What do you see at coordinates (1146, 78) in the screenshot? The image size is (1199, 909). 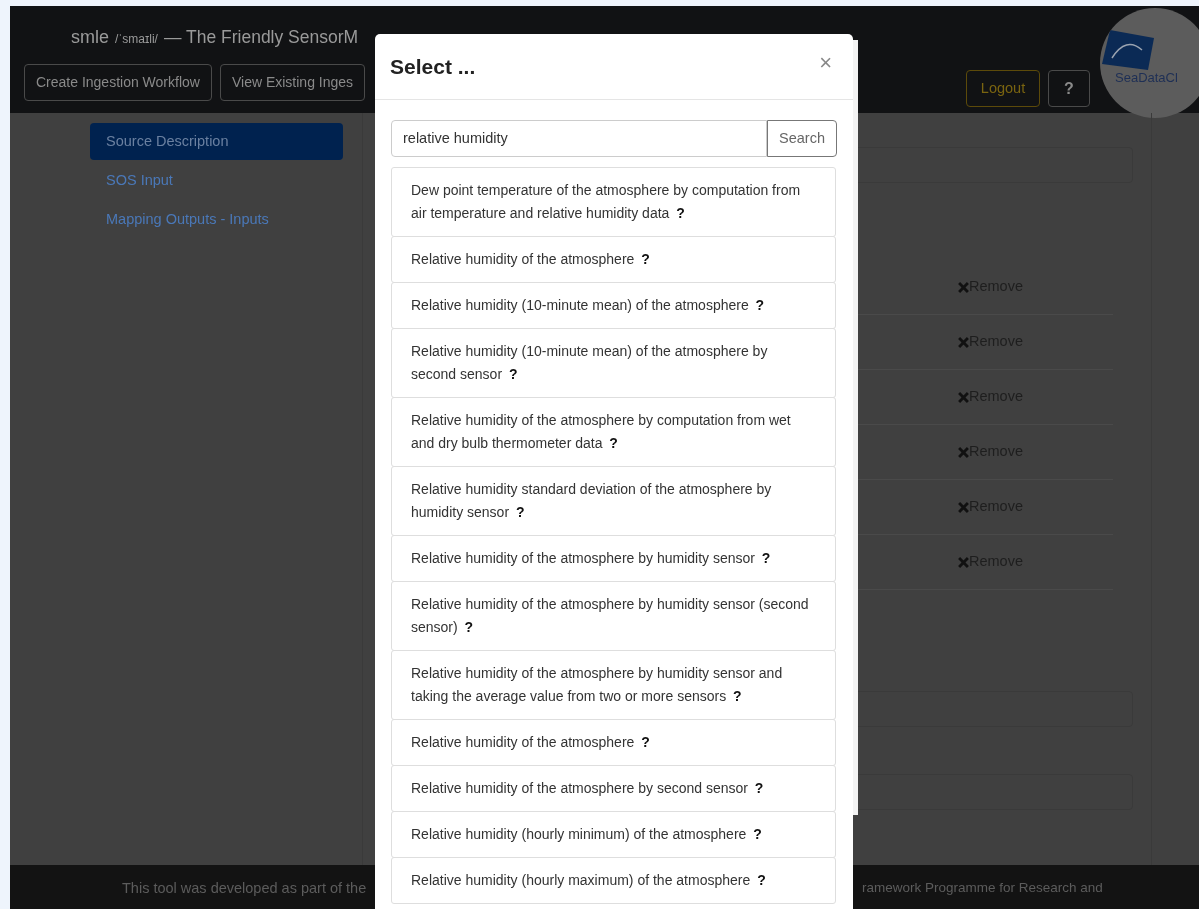 I see `logo-text: SeaDataCl` at bounding box center [1146, 78].